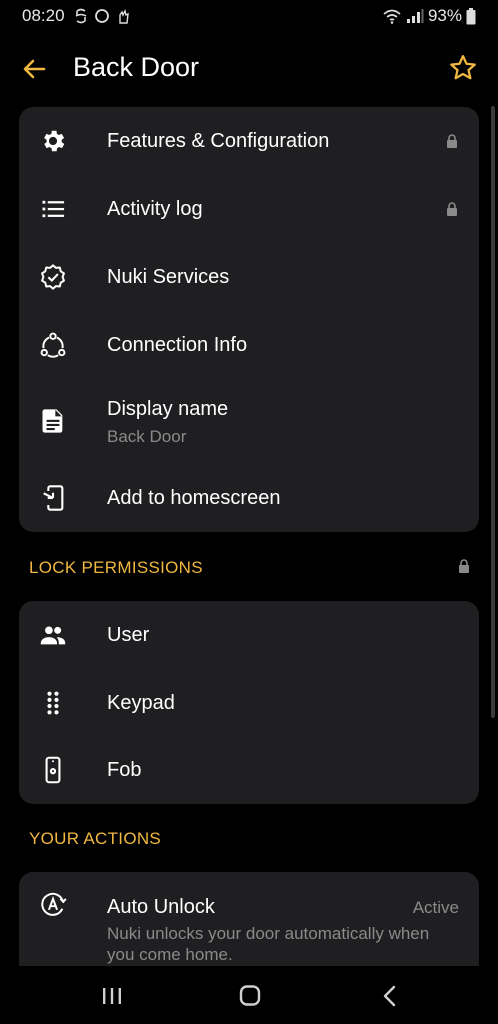  I want to click on menu-item-display-name: Display name Back Door, so click(249, 421).